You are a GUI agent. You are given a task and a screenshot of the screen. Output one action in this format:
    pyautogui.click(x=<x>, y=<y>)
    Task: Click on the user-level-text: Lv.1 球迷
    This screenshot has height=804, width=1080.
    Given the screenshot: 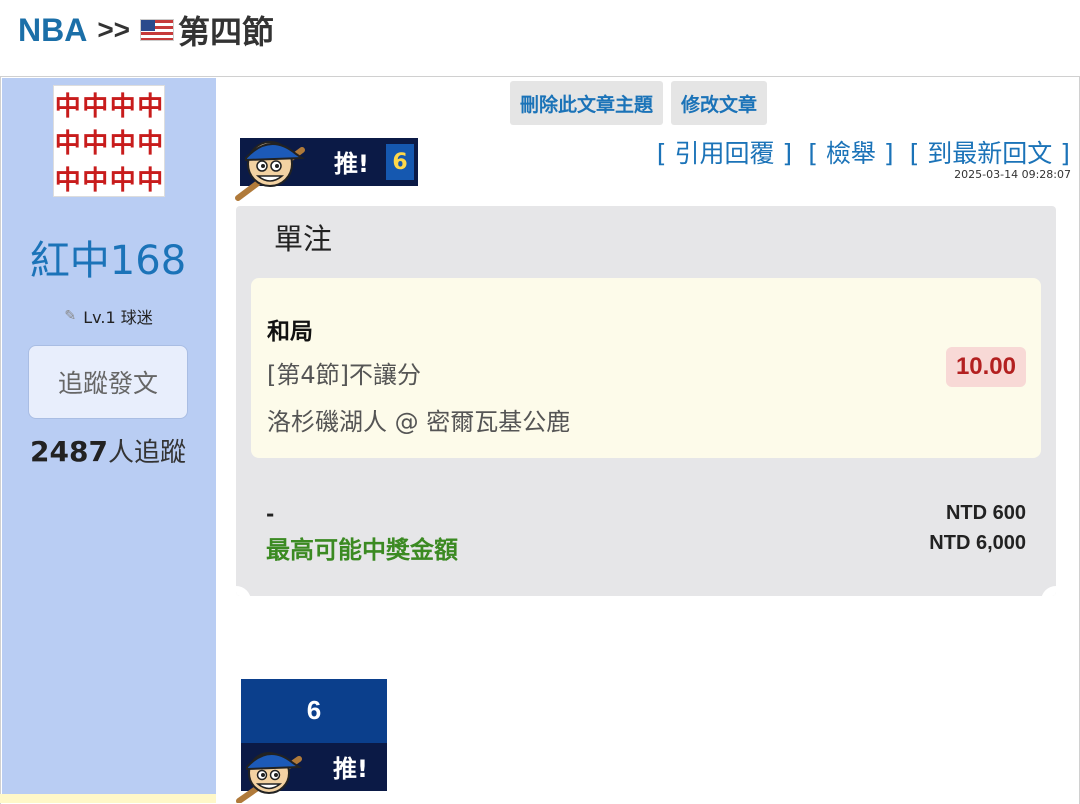 What is the action you would take?
    pyautogui.click(x=118, y=317)
    